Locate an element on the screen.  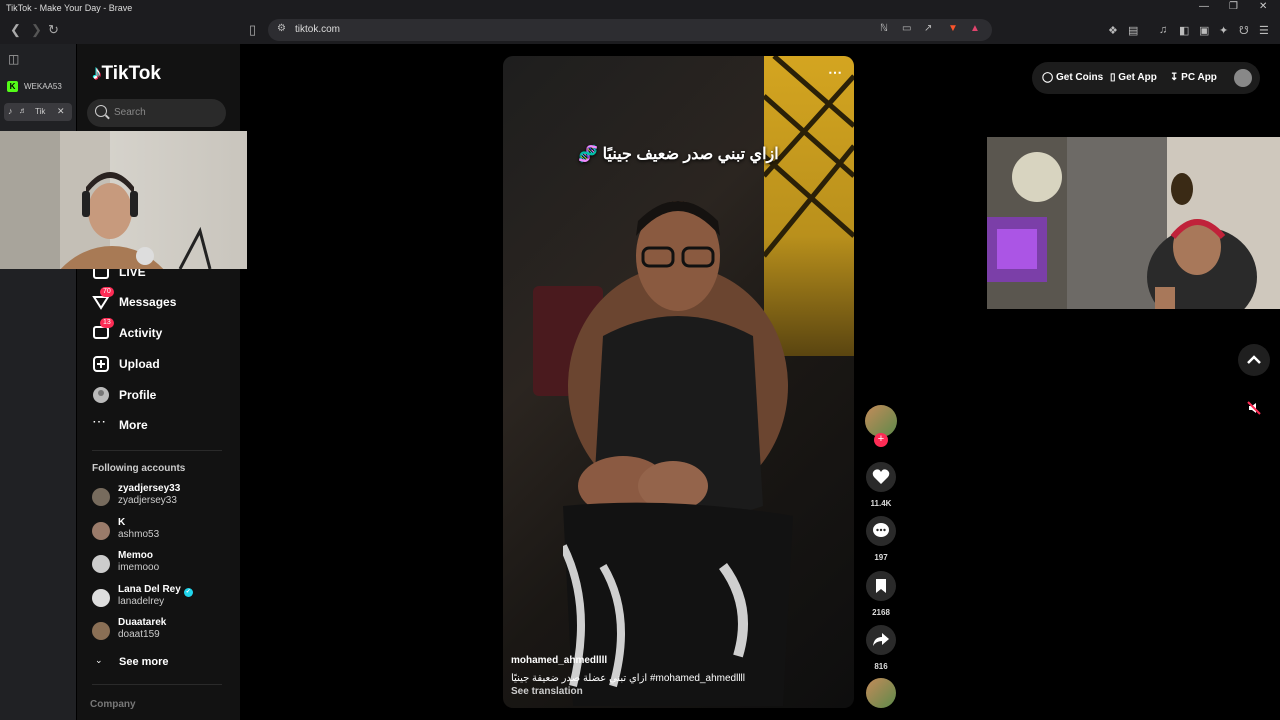
tiktok-logo: ♪TikTok is located at coordinates (126, 74).